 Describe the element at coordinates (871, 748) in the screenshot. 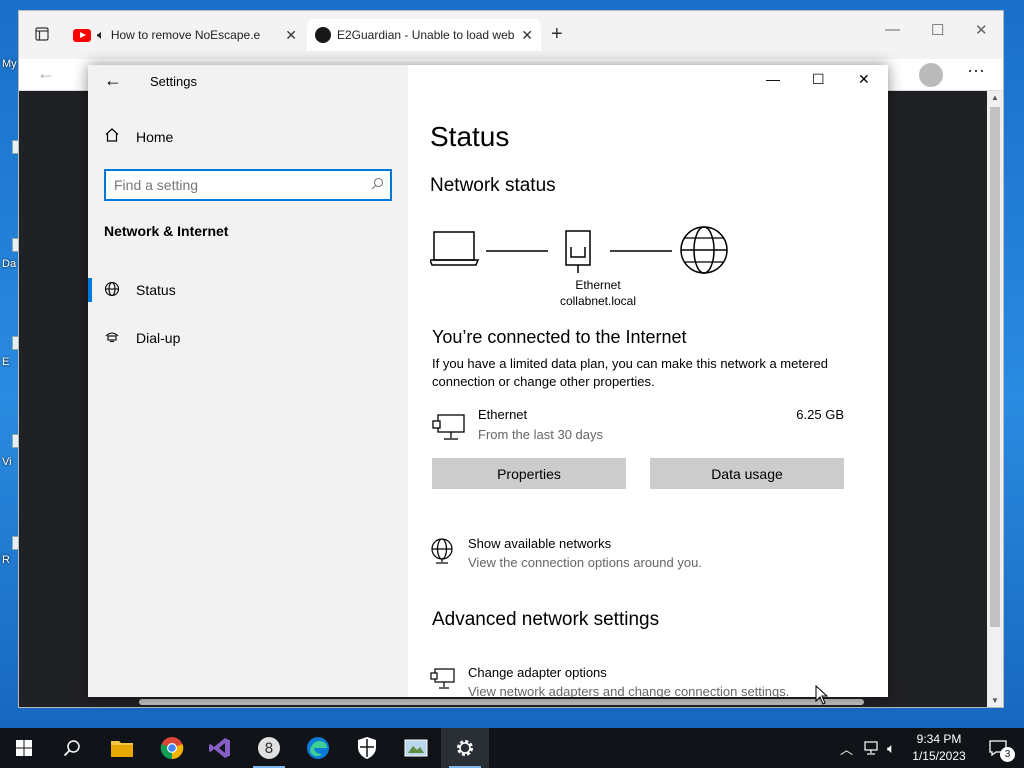

I see `network-tray-icon` at that location.